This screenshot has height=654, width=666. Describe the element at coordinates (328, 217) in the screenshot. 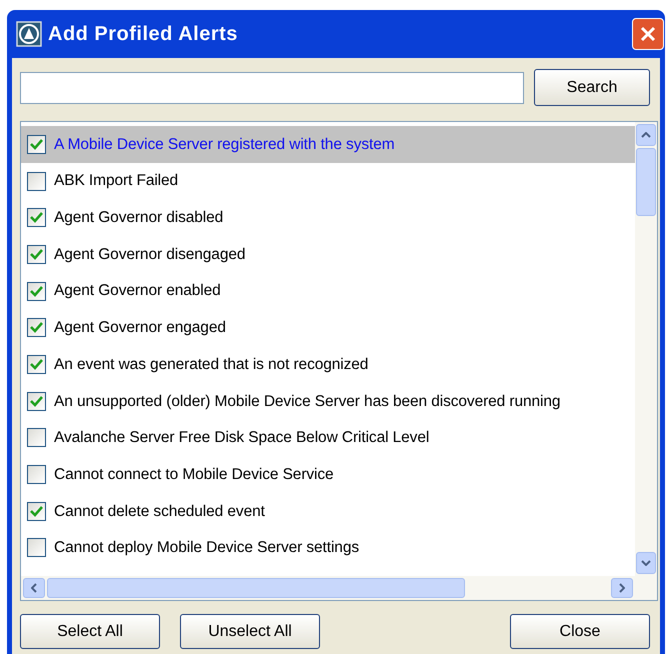

I see `alert-list-item: Agent Governor disabled` at that location.